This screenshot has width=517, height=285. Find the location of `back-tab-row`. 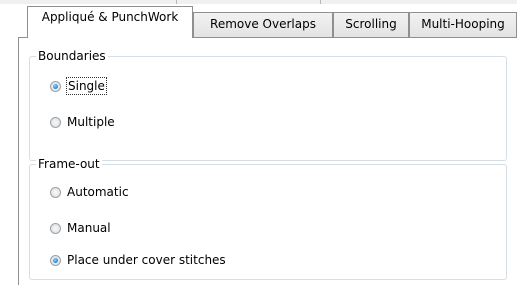

back-tab-row is located at coordinates (258, 2).